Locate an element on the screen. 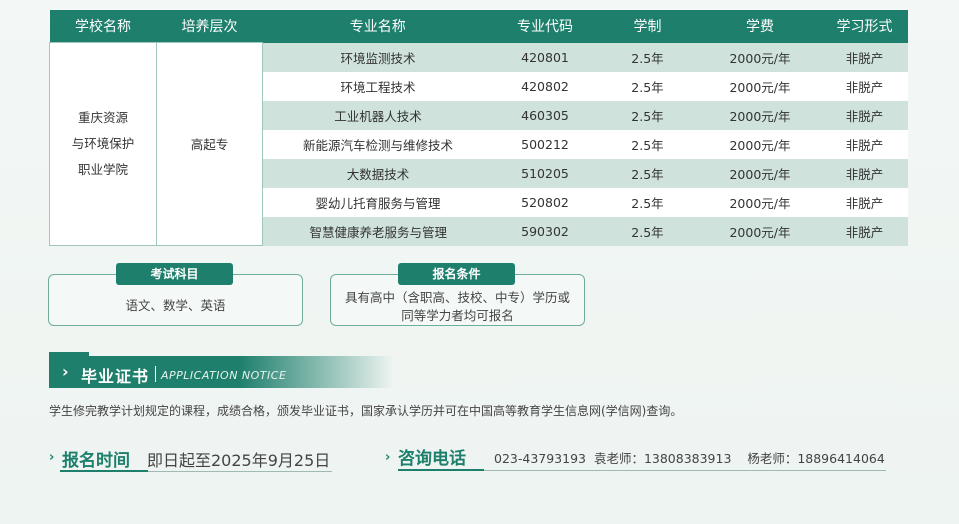  major-cell: 环境工程技术 is located at coordinates (378, 86).